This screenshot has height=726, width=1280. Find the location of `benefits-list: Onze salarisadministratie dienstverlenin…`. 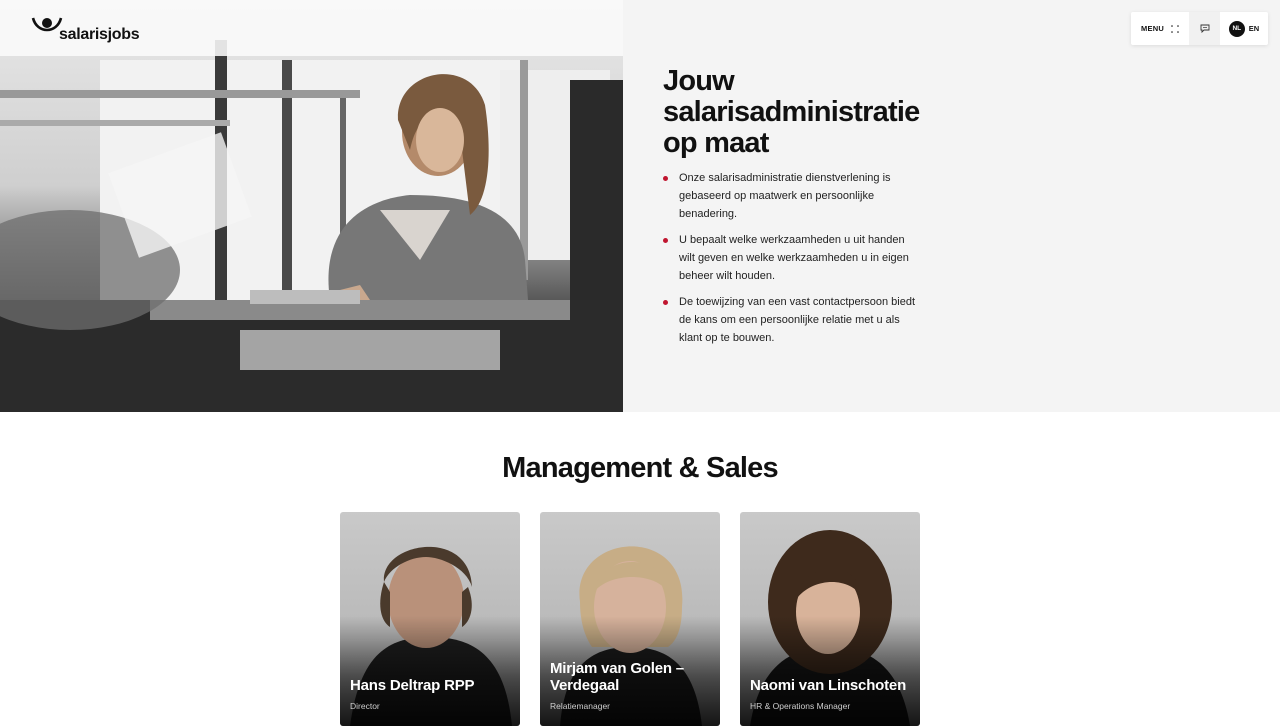

benefits-list: Onze salarisadministratie dienstverlenin… is located at coordinates (793, 258).